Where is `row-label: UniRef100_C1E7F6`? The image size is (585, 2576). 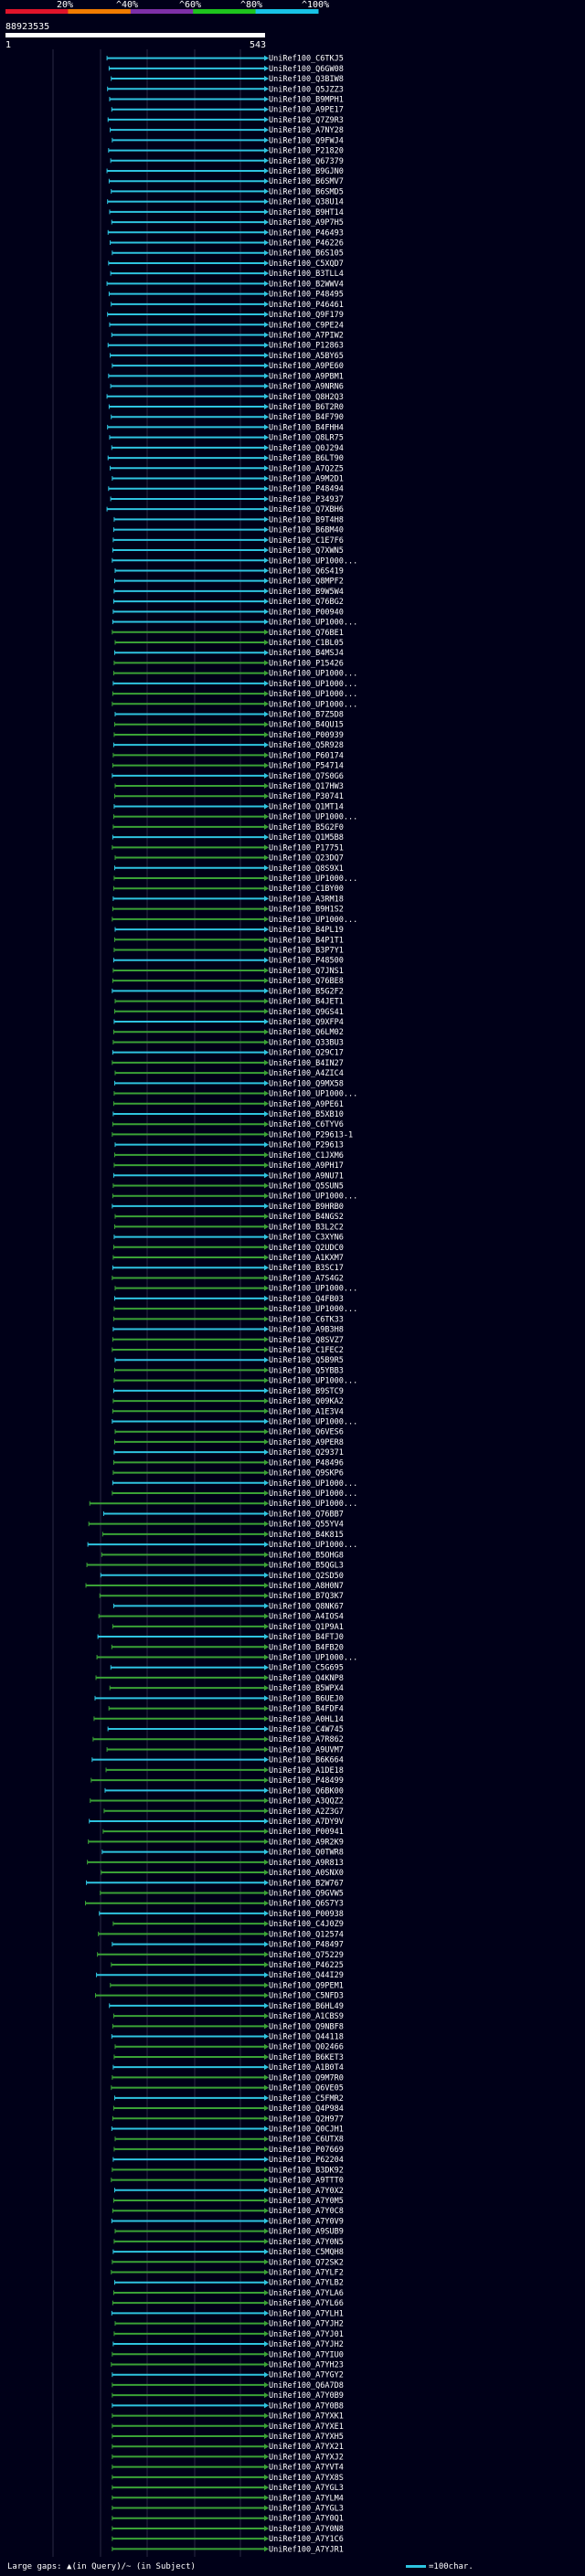 row-label: UniRef100_C1E7F6 is located at coordinates (307, 541).